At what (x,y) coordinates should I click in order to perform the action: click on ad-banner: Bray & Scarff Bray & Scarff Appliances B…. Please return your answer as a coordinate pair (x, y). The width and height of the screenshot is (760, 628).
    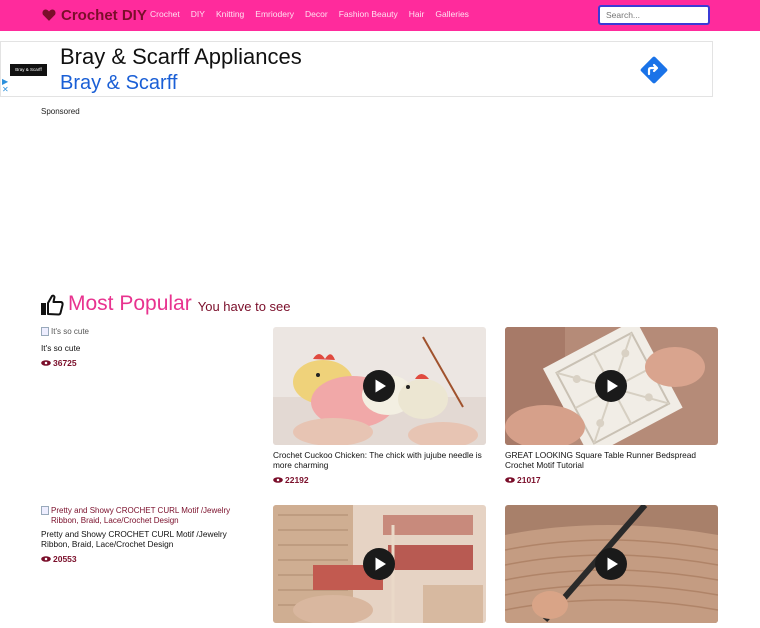
    Looking at the image, I should click on (356, 69).